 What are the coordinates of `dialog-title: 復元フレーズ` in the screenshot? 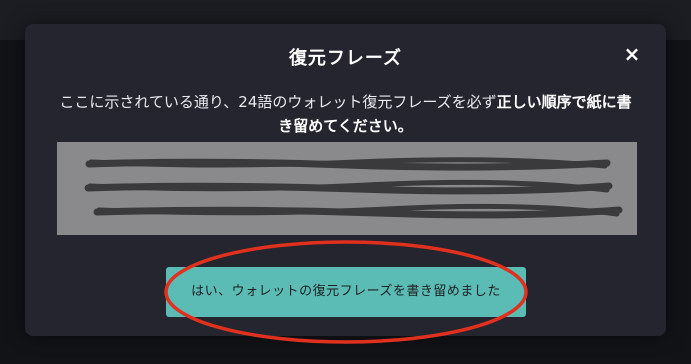 It's located at (345, 58).